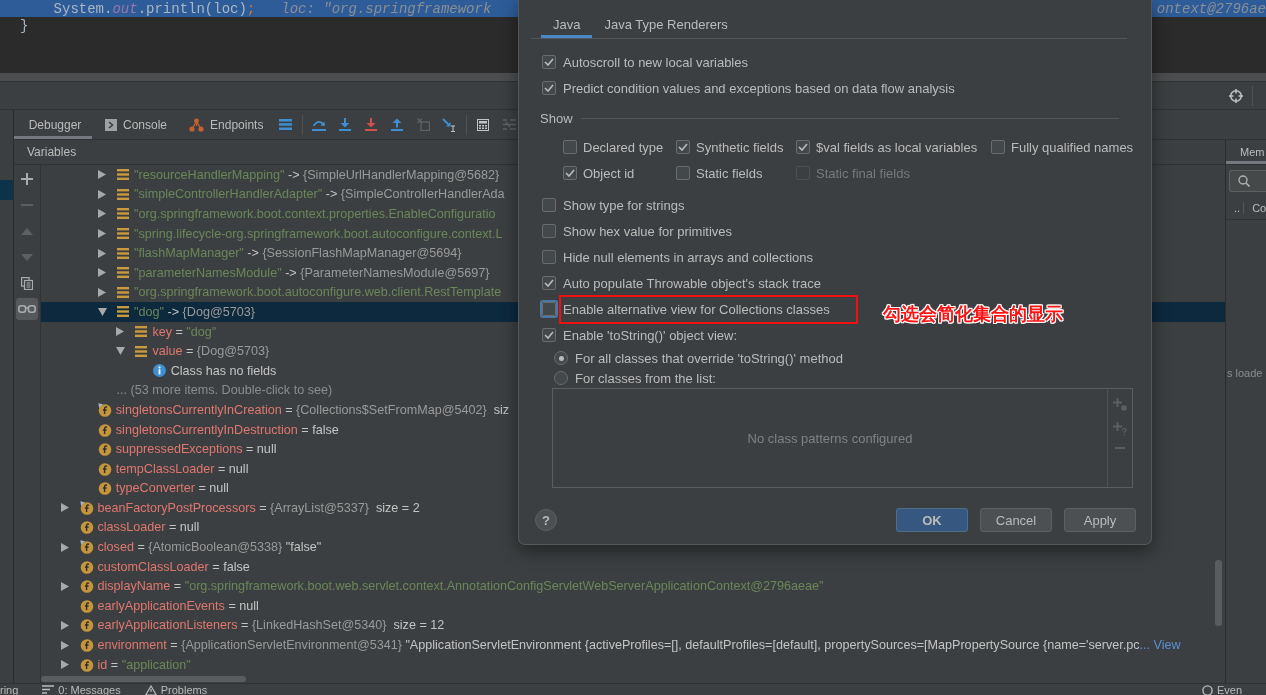 This screenshot has width=1266, height=695. I want to click on help-button: ?, so click(546, 520).